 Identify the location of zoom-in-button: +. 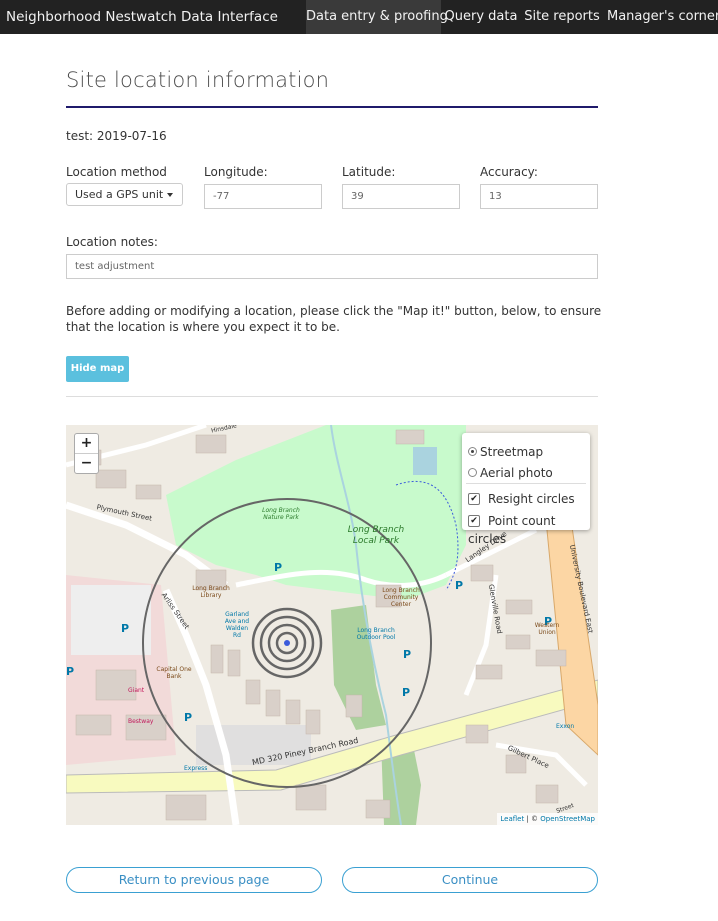
(86, 443).